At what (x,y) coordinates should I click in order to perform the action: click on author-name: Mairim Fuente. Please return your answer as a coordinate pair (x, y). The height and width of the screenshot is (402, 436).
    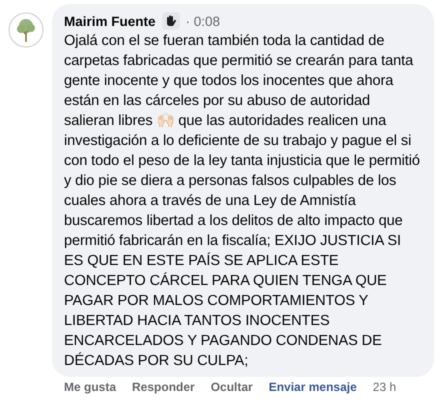
    Looking at the image, I should click on (110, 21).